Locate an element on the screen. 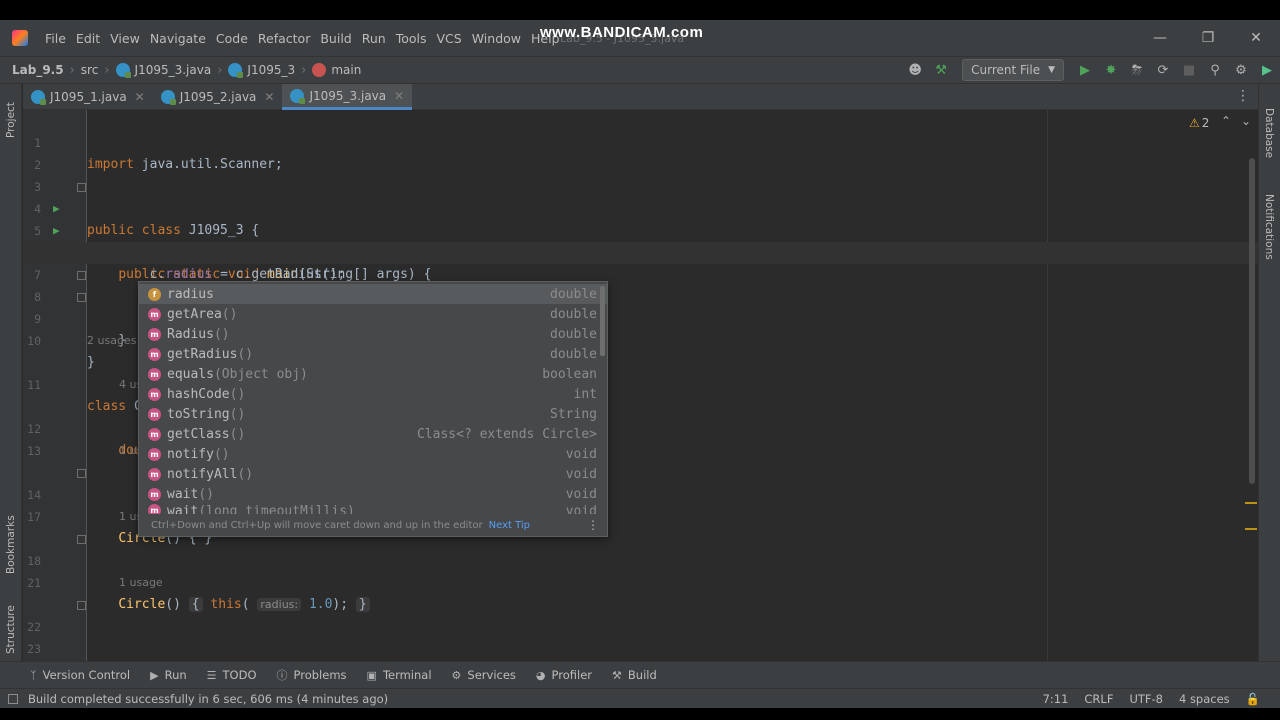 This screenshot has width=1280, height=720. breadcrumb-class: J1095_3 is located at coordinates (262, 70).